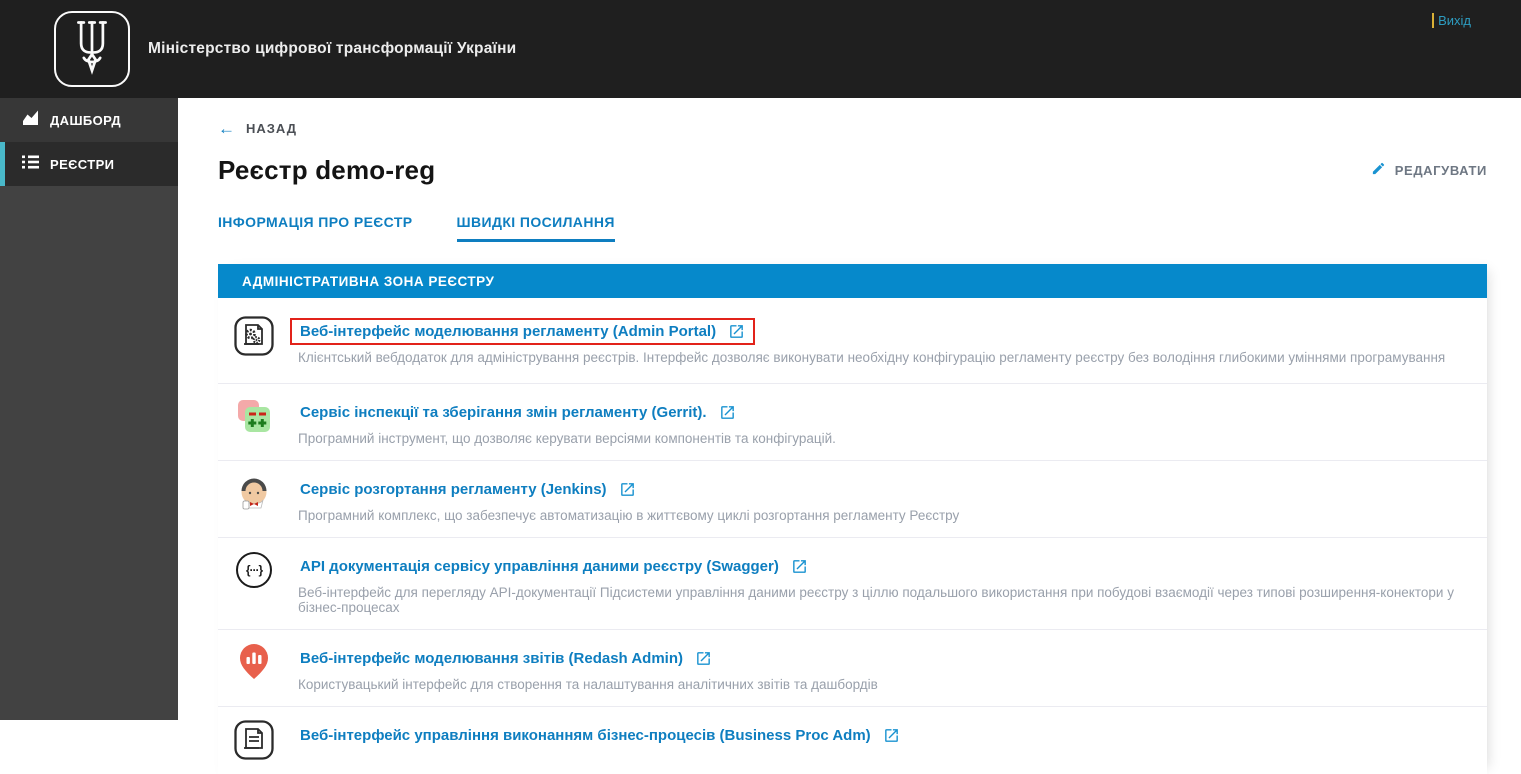  Describe the element at coordinates (852, 228) in the screenshot. I see `tab-bar: ІНФОРМАЦІЯ ПРО РЕЄСТР ШВИДКІ ПОСИЛАННЯ` at that location.